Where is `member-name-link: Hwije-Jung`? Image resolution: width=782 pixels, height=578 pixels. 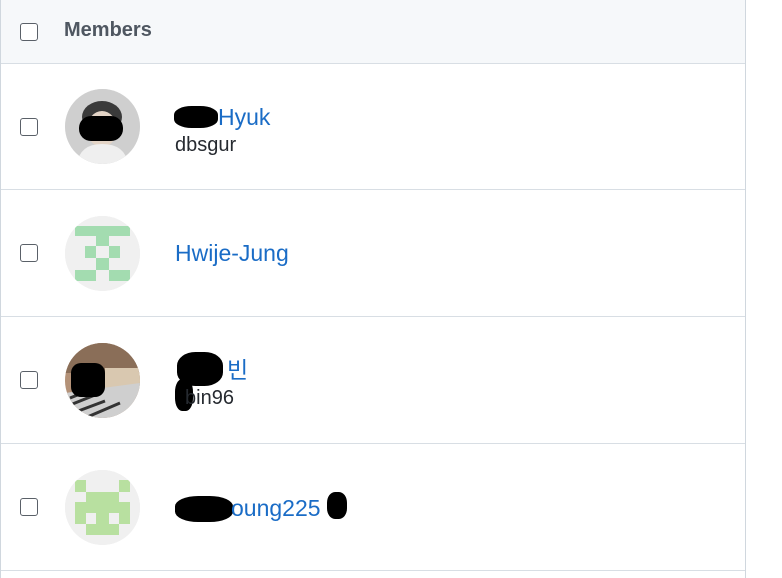 member-name-link: Hwije-Jung is located at coordinates (232, 253).